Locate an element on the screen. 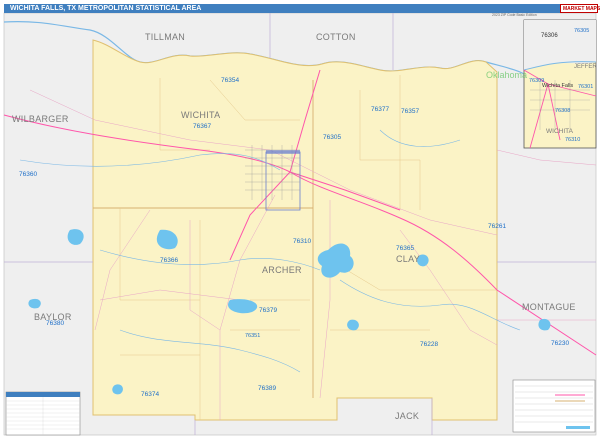  zip-label: 76380 is located at coordinates (55, 323).